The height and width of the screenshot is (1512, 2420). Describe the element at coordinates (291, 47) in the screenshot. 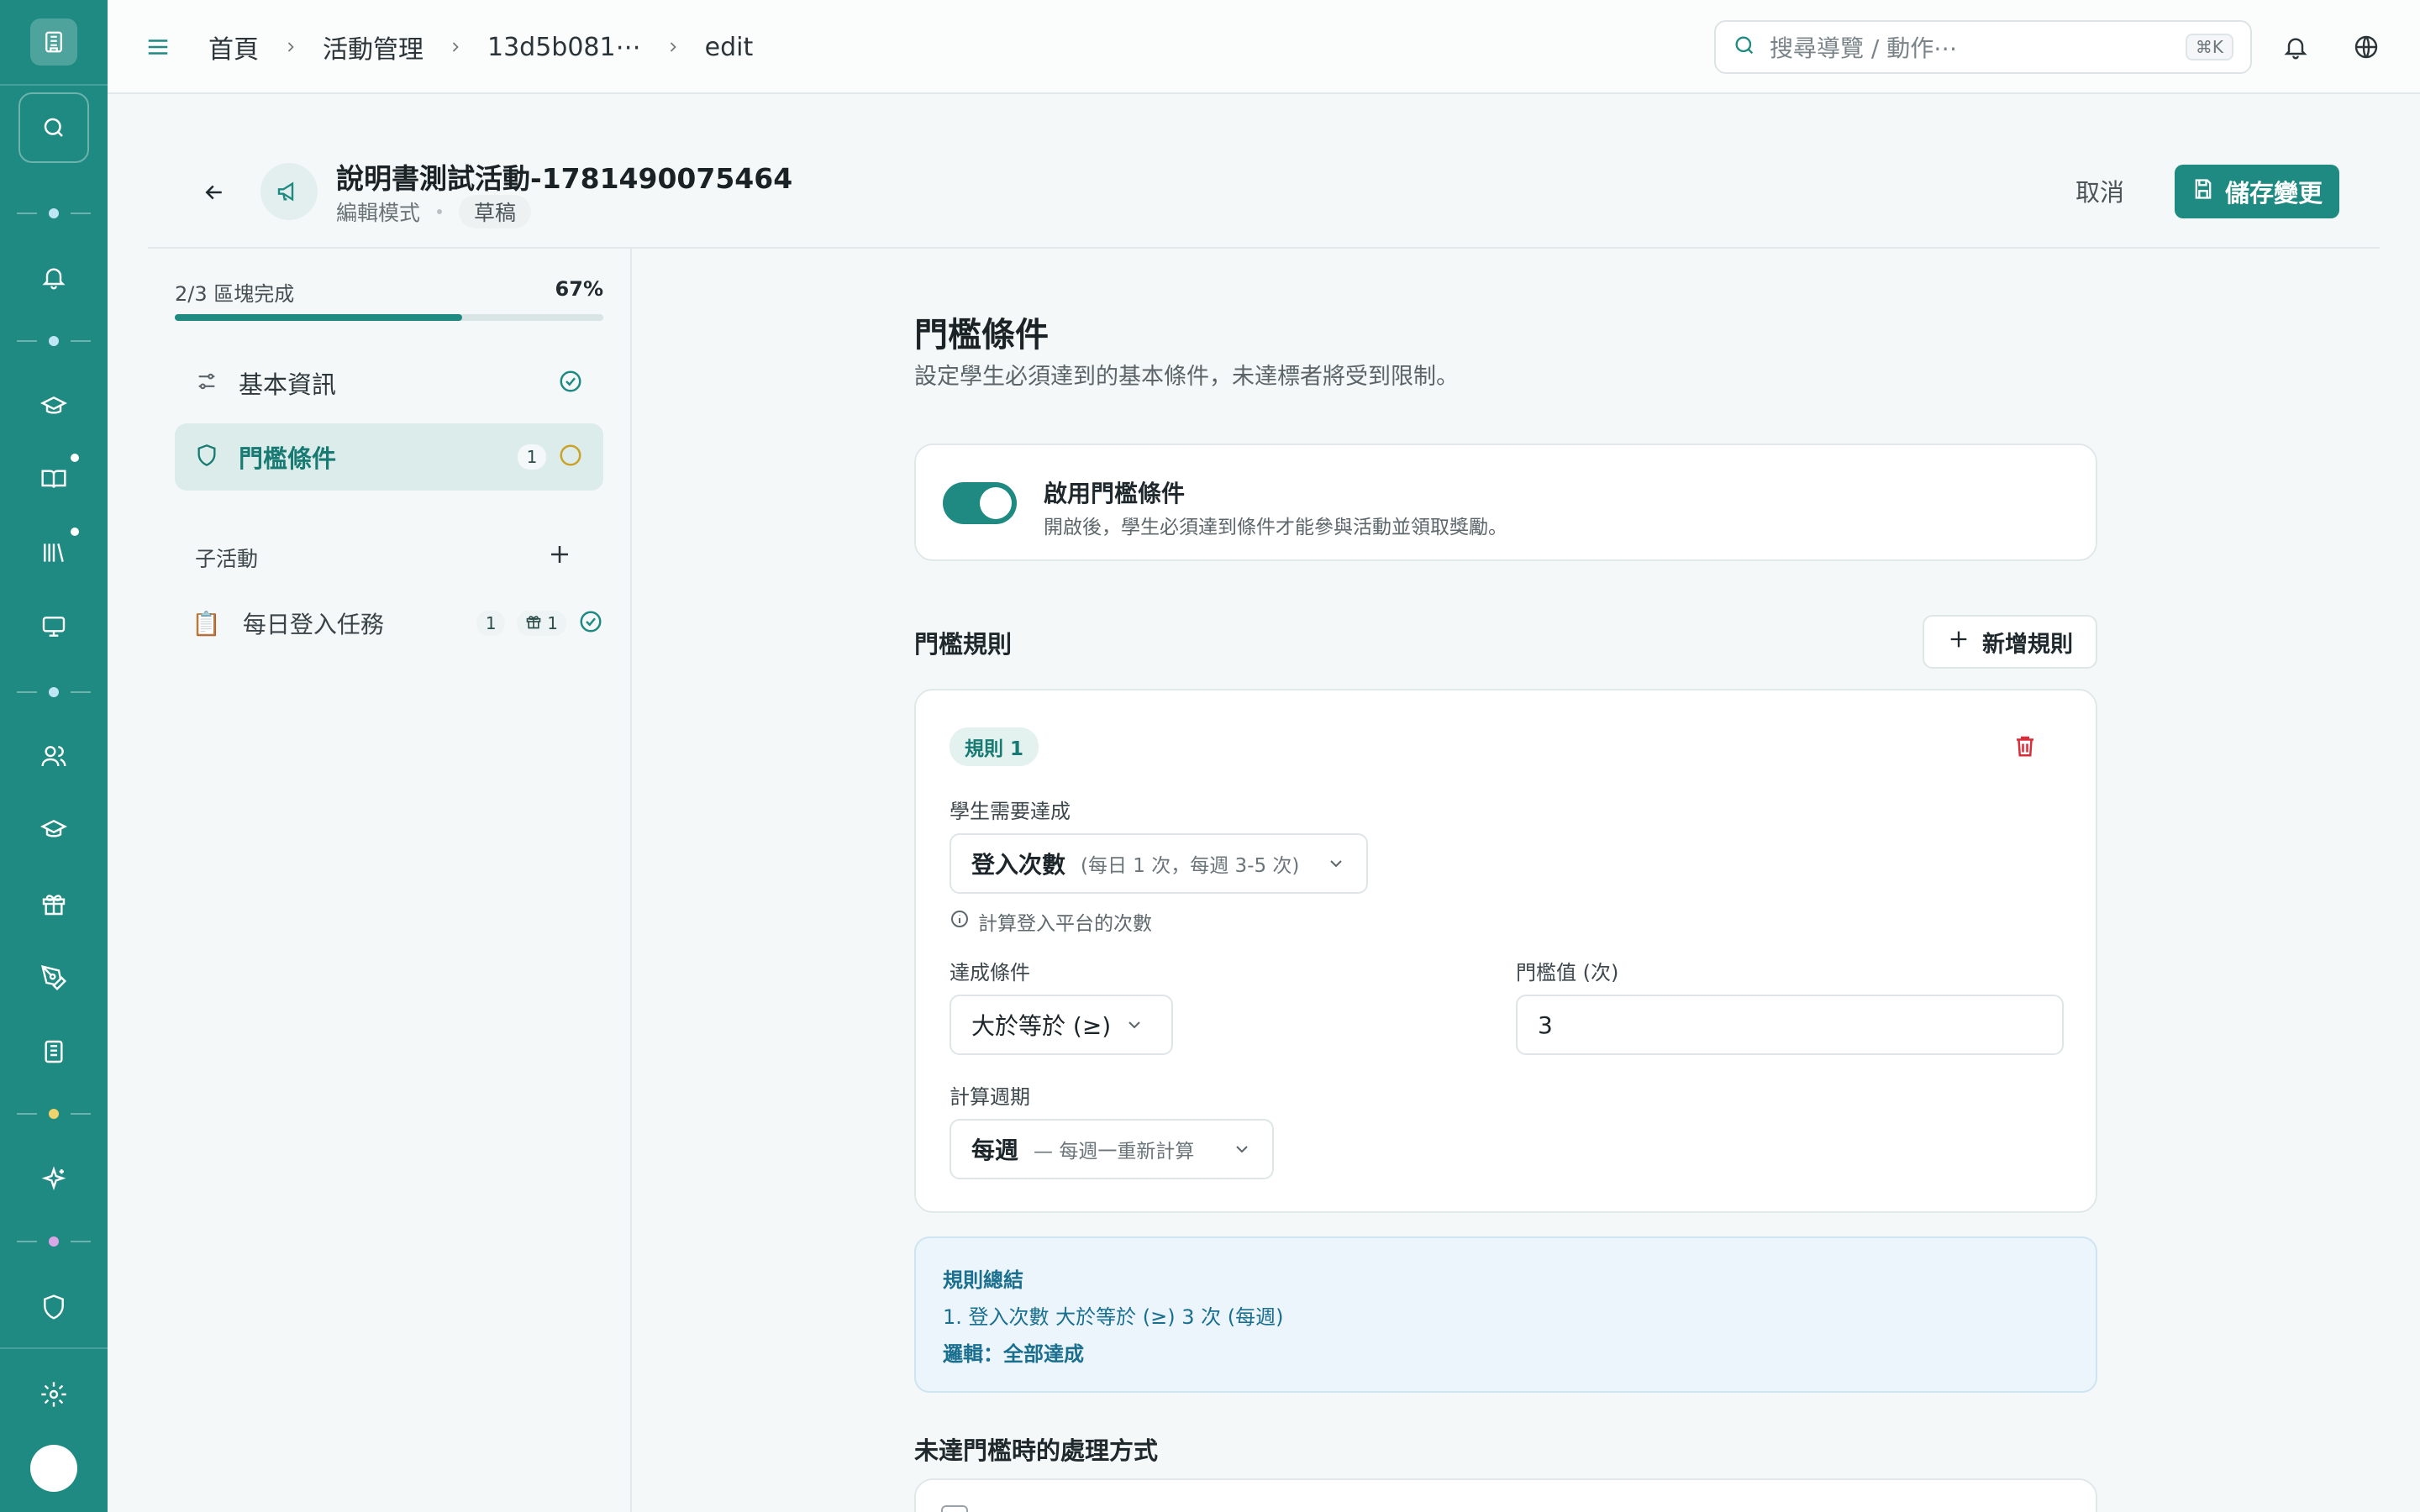

I see `chevron-right-icon` at that location.